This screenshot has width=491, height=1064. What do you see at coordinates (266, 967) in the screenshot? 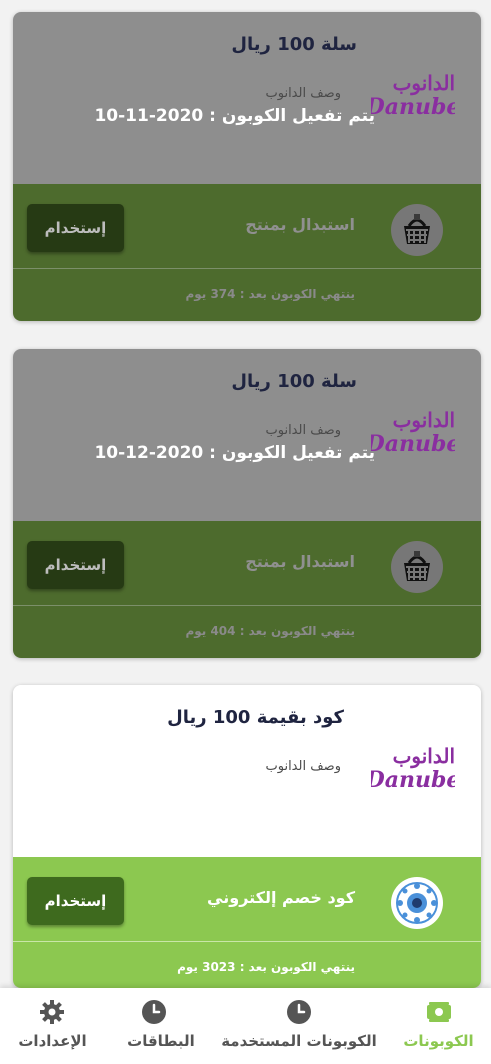
I see `coupon-expiry: ينتهي الكوبون بعد : 3023 يوم` at bounding box center [266, 967].